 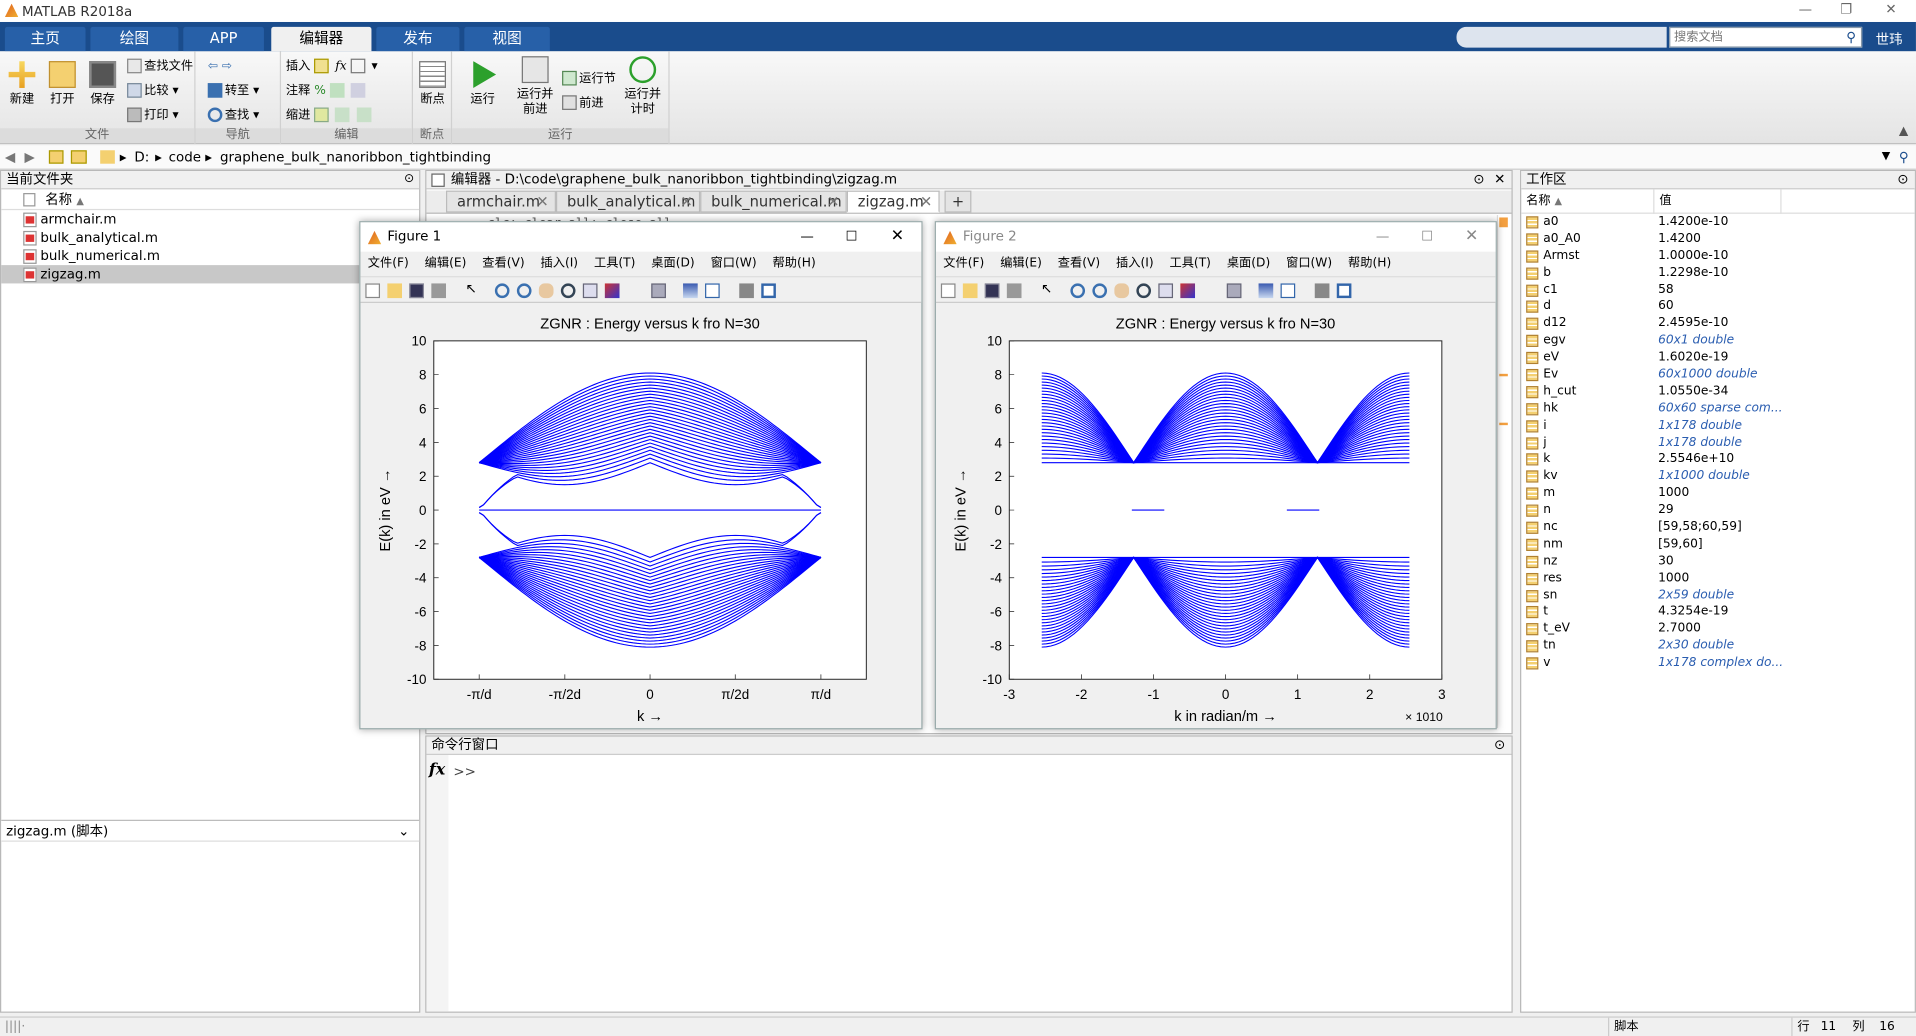 I want to click on editor-tab: bulk_numerical.m ✕, so click(x=773, y=201).